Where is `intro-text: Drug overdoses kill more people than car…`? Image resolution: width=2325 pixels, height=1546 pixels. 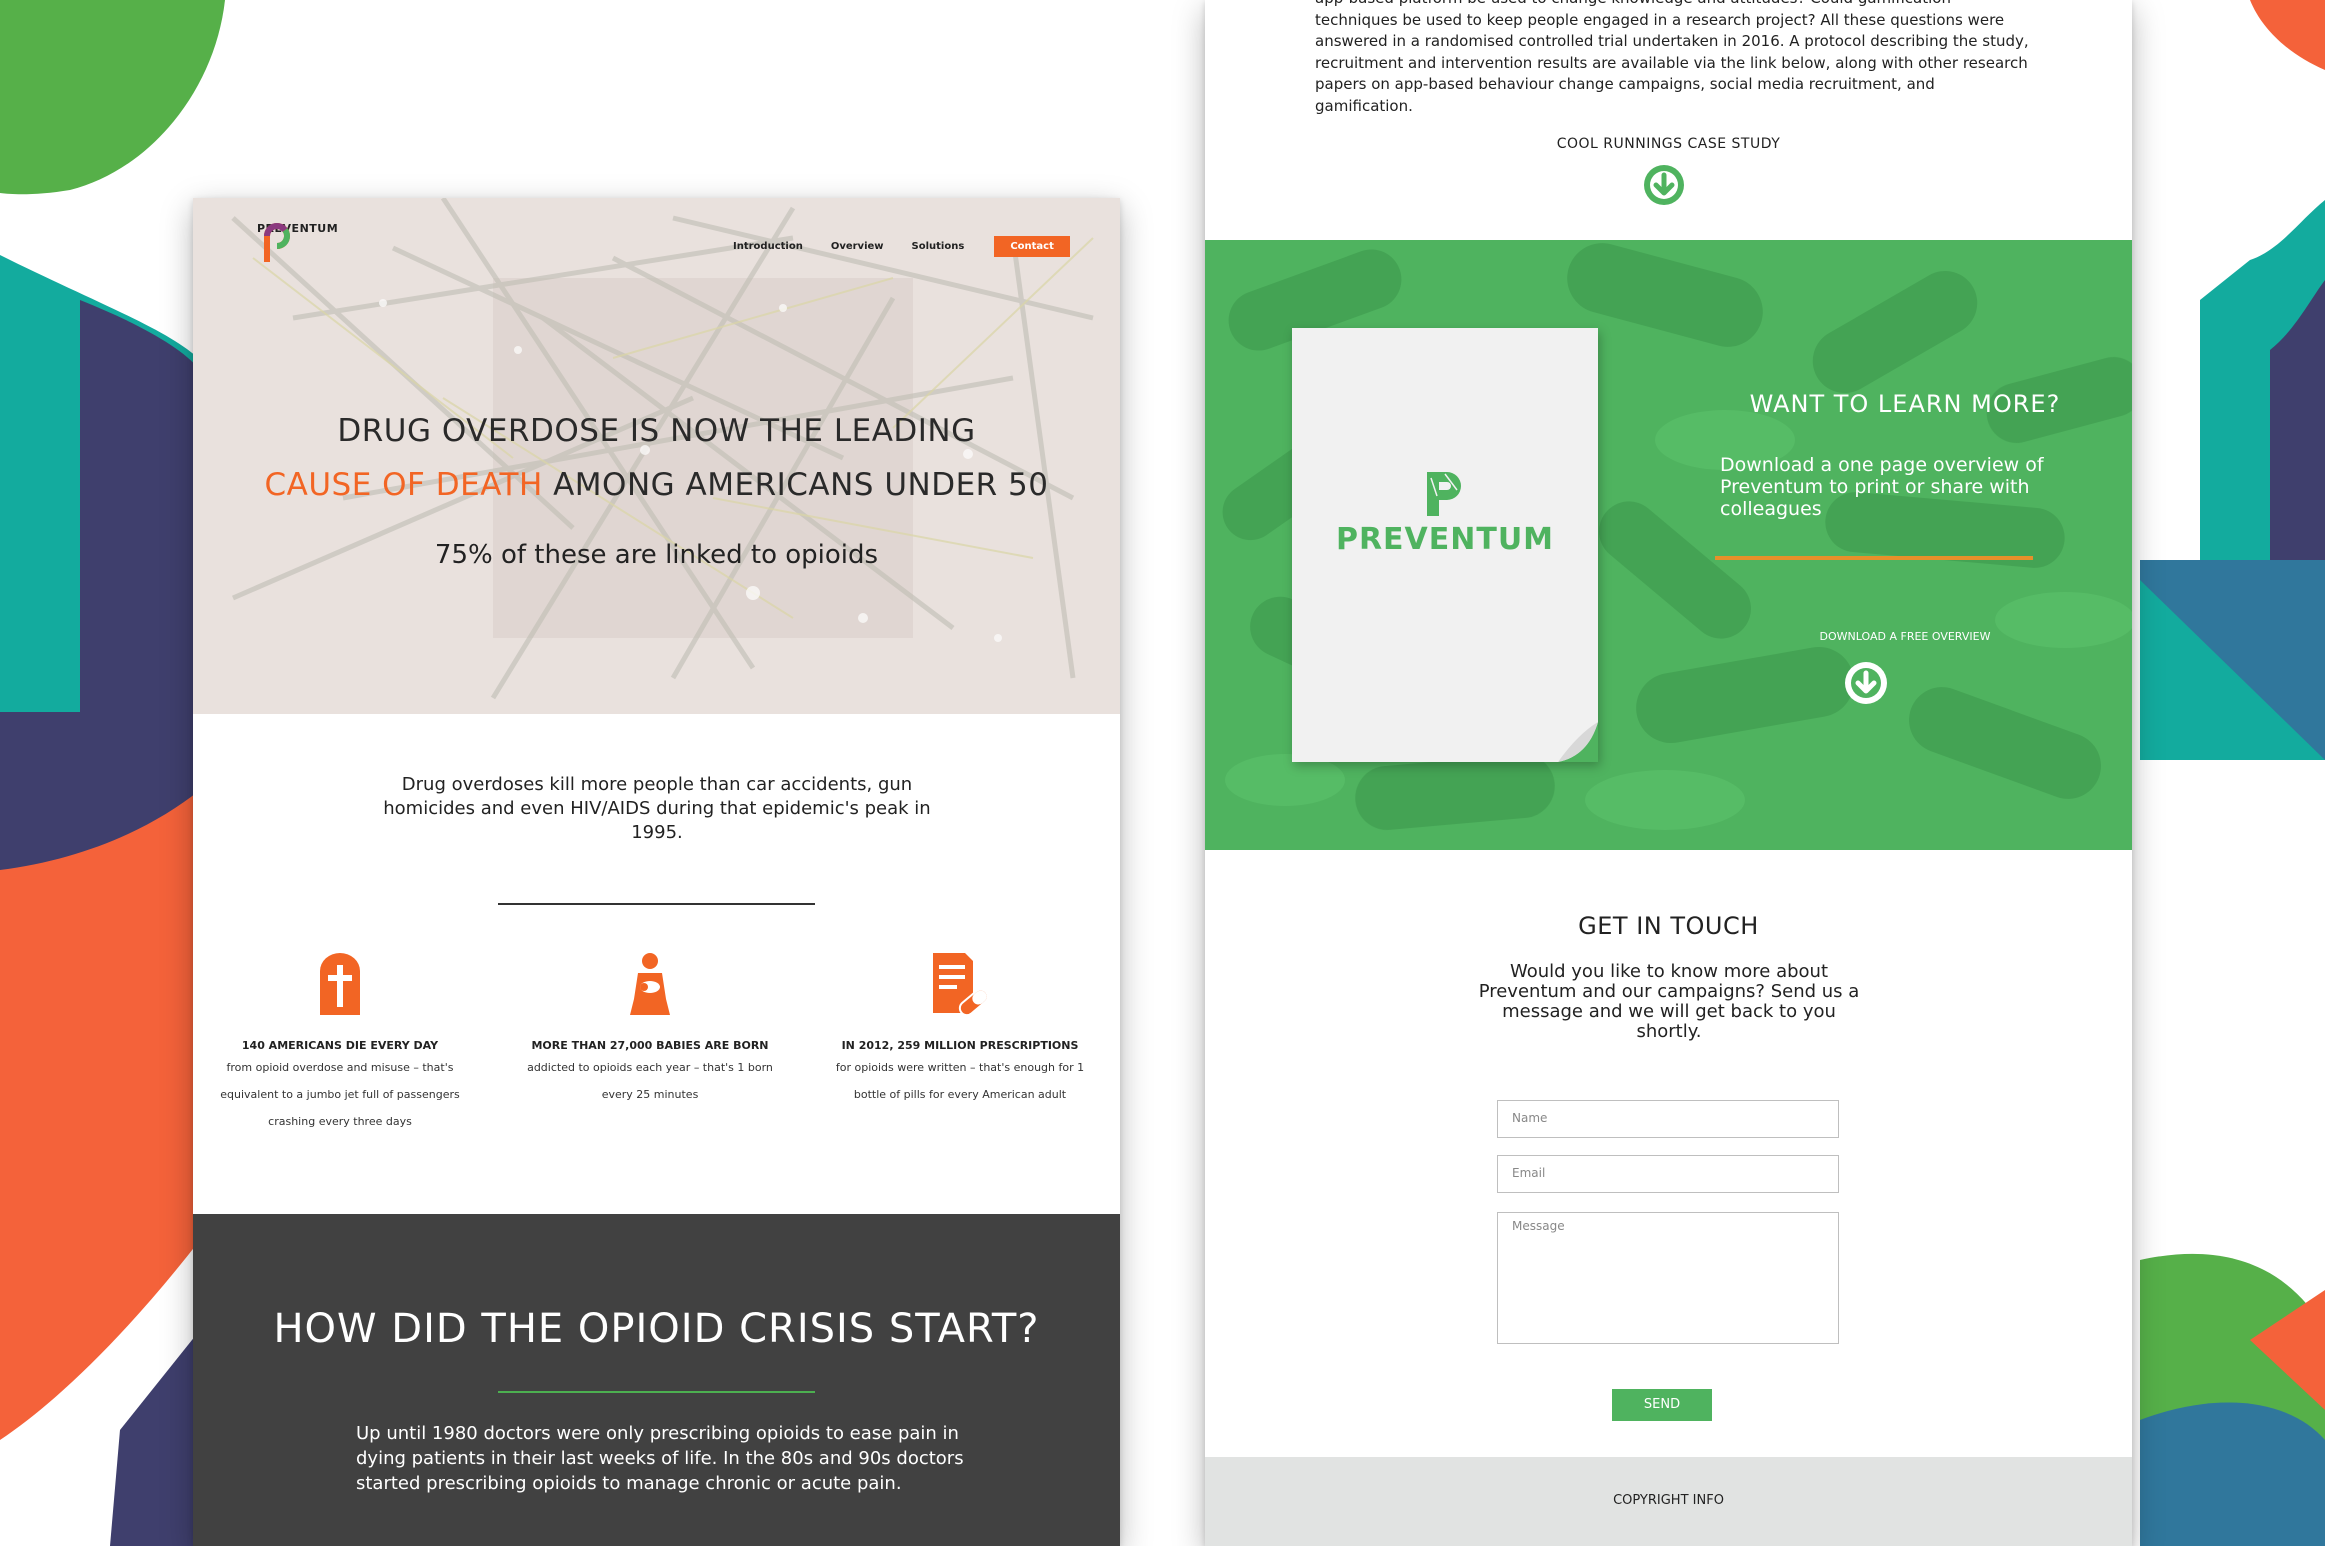
intro-text: Drug overdoses kill more people than car… is located at coordinates (657, 808).